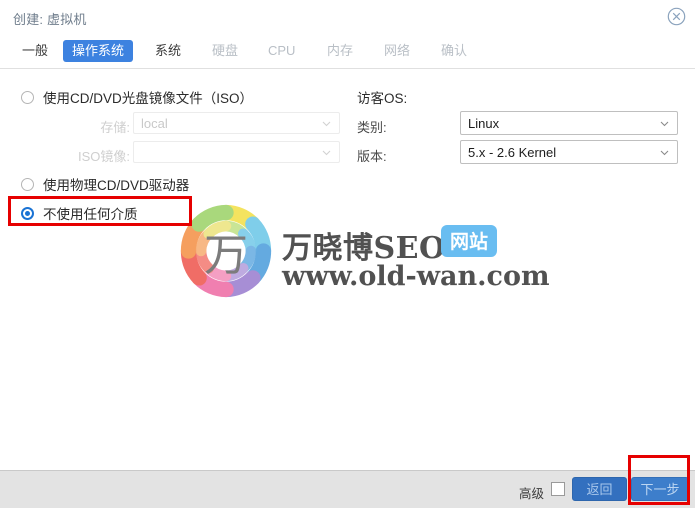  What do you see at coordinates (569, 123) in the screenshot?
I see `os-type-select: Linux` at bounding box center [569, 123].